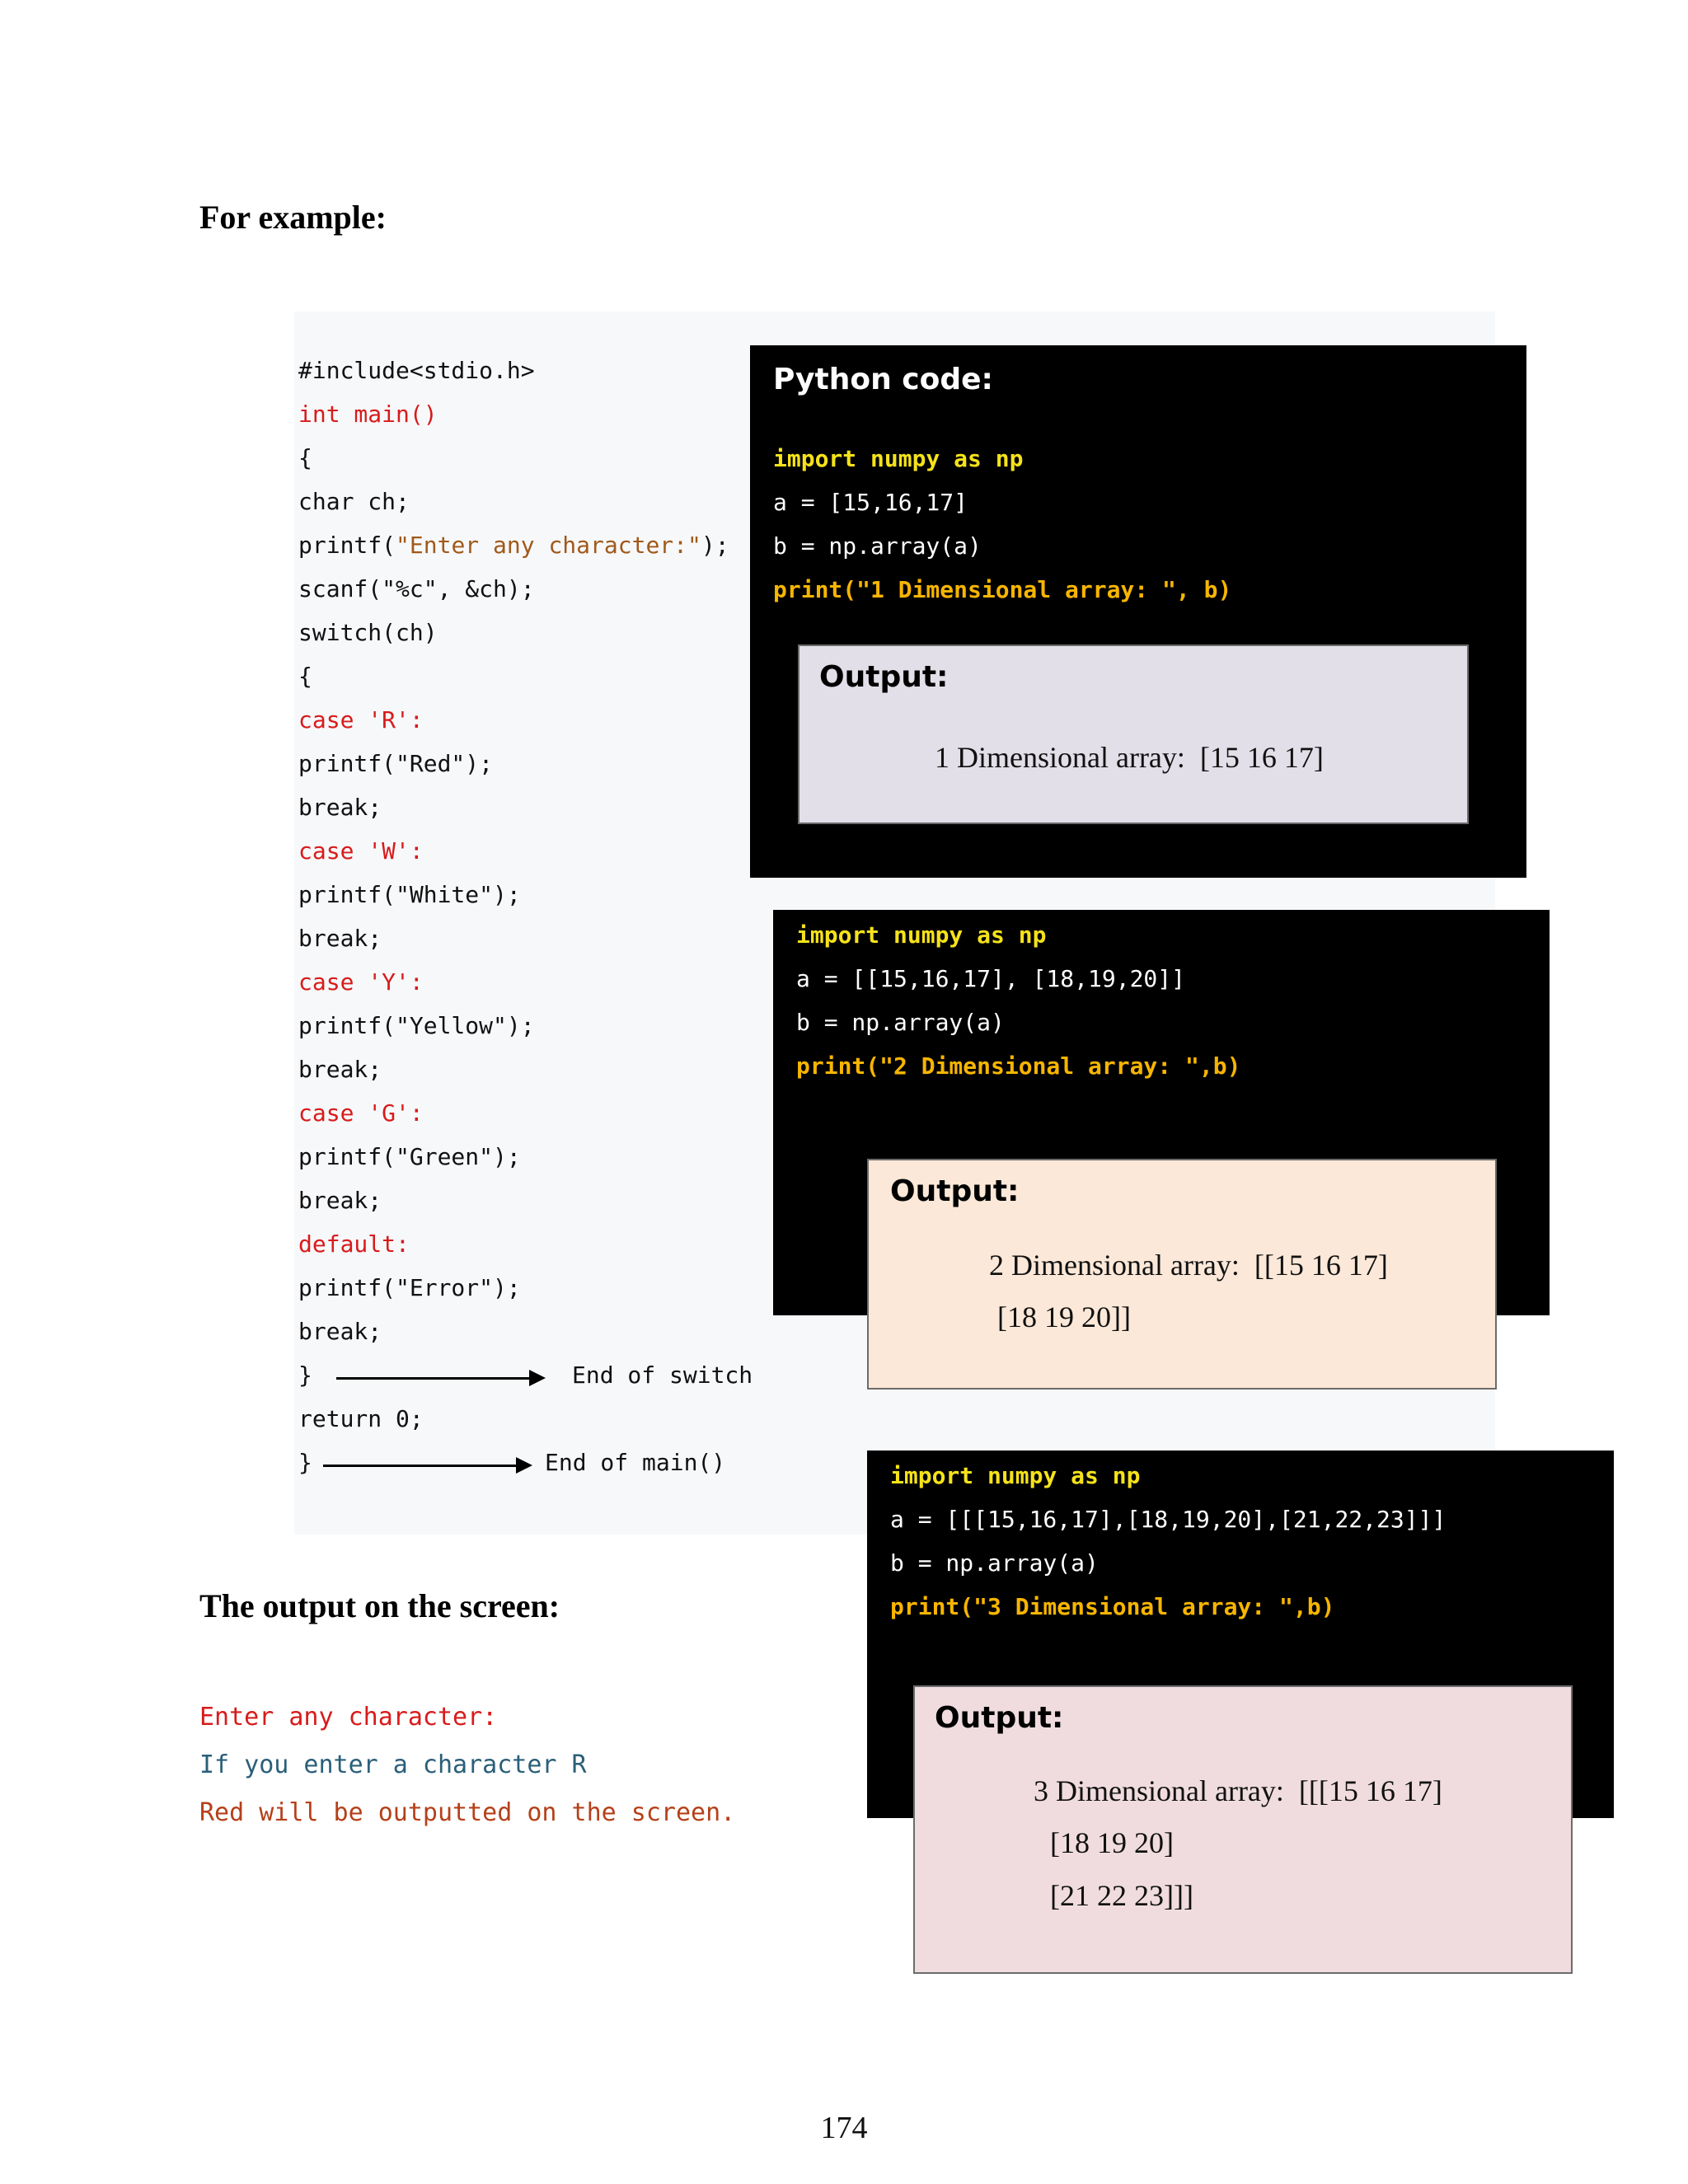  I want to click on page-number: 174, so click(844, 2128).